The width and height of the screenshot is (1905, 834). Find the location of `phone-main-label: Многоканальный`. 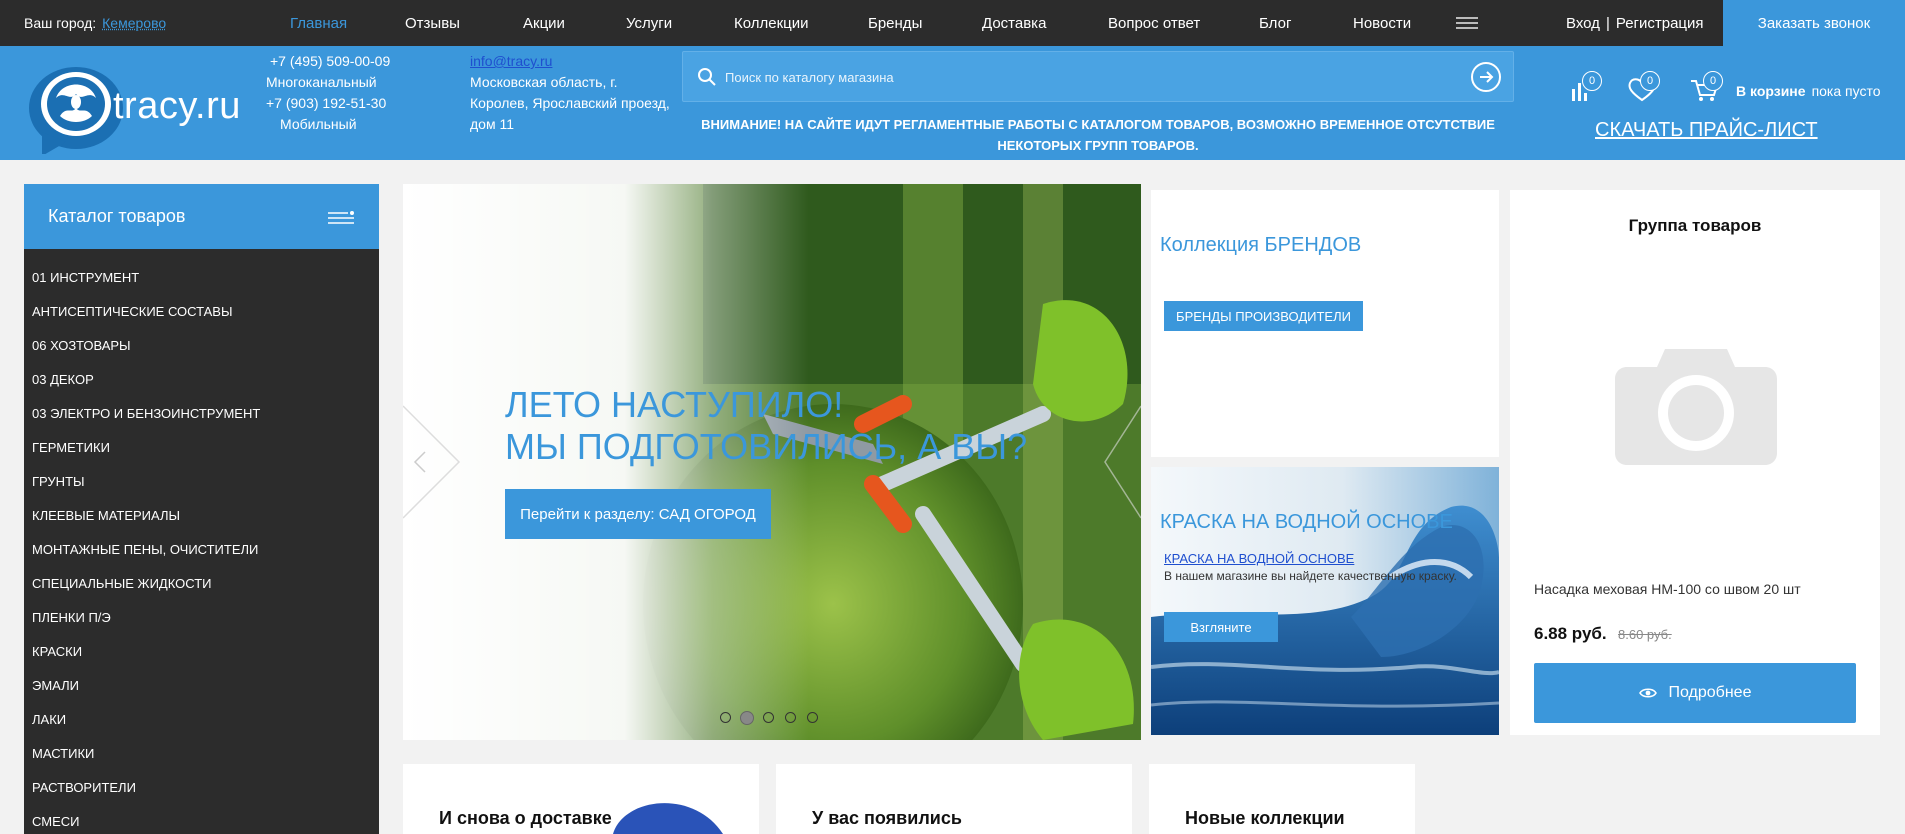

phone-main-label: Многоканальный is located at coordinates (321, 82).